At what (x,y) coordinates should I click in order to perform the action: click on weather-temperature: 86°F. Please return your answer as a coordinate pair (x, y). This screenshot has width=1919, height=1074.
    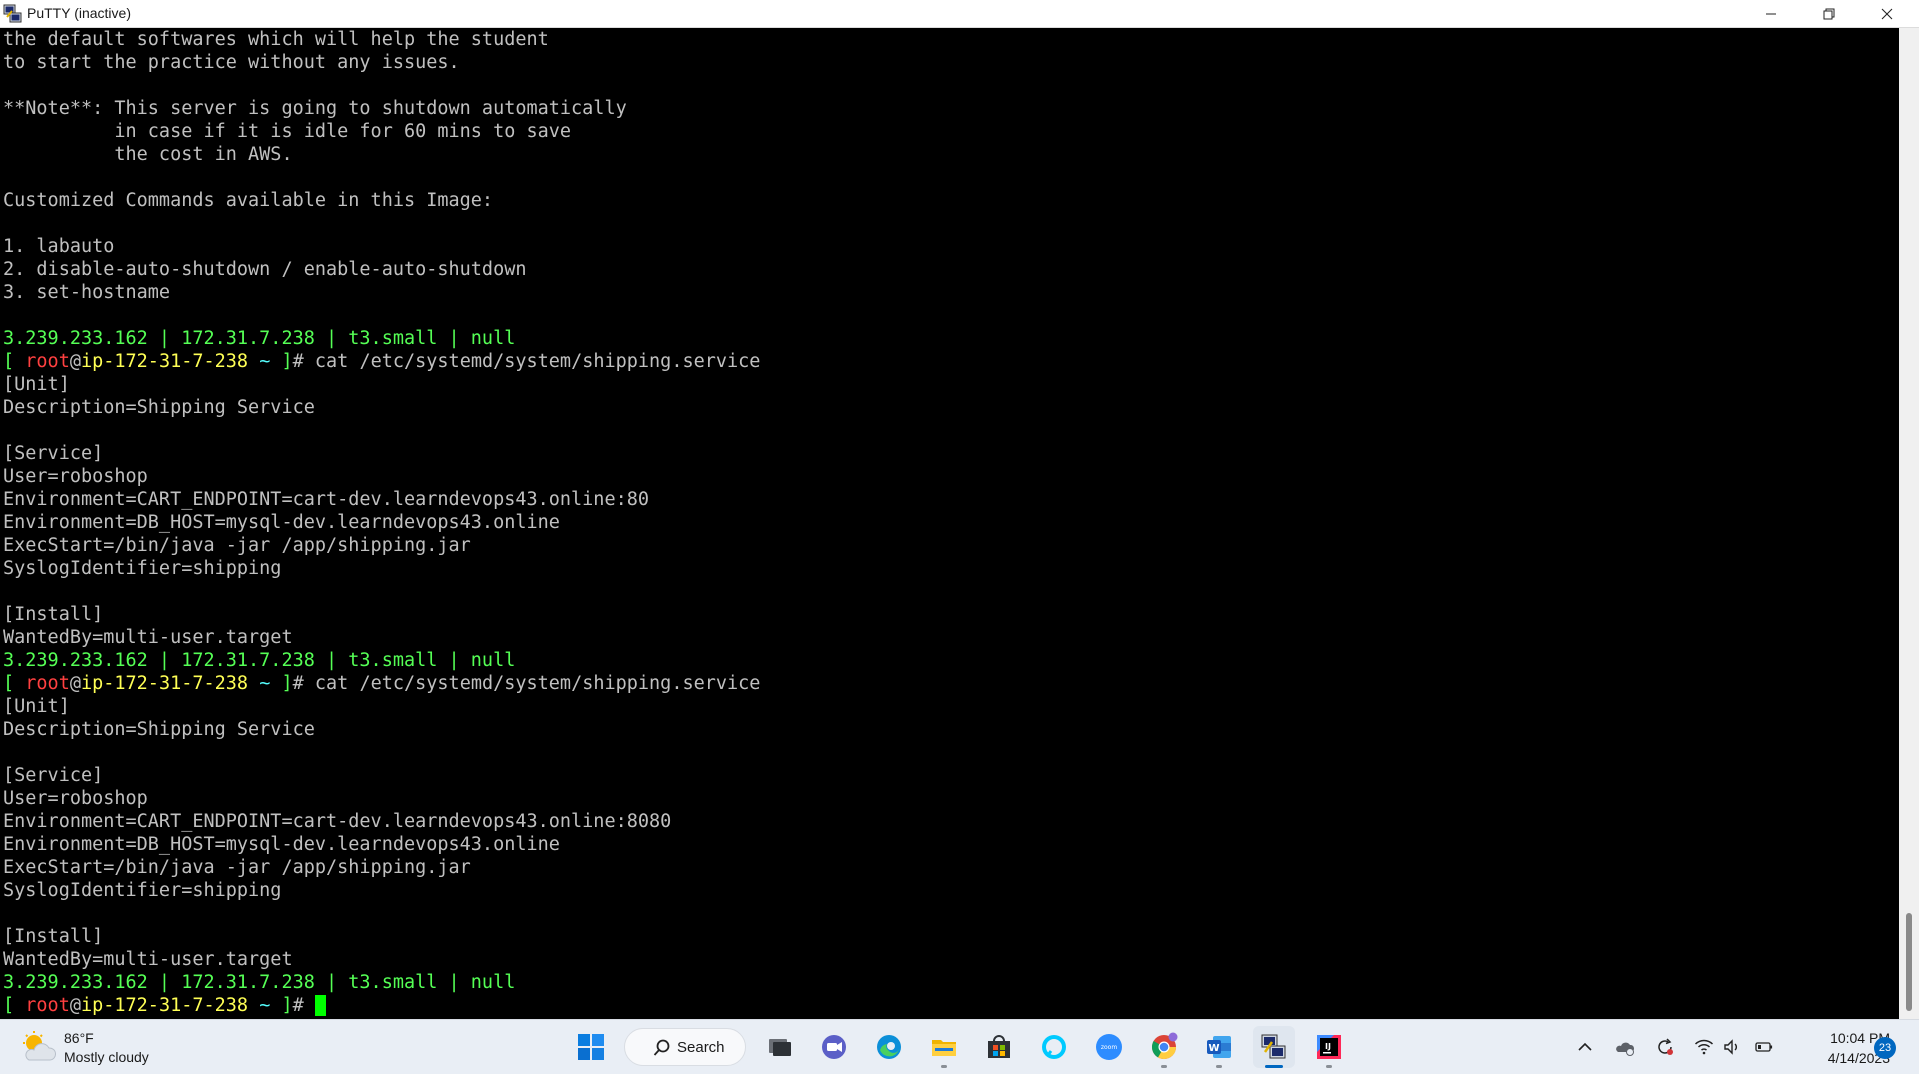
    Looking at the image, I should click on (79, 1038).